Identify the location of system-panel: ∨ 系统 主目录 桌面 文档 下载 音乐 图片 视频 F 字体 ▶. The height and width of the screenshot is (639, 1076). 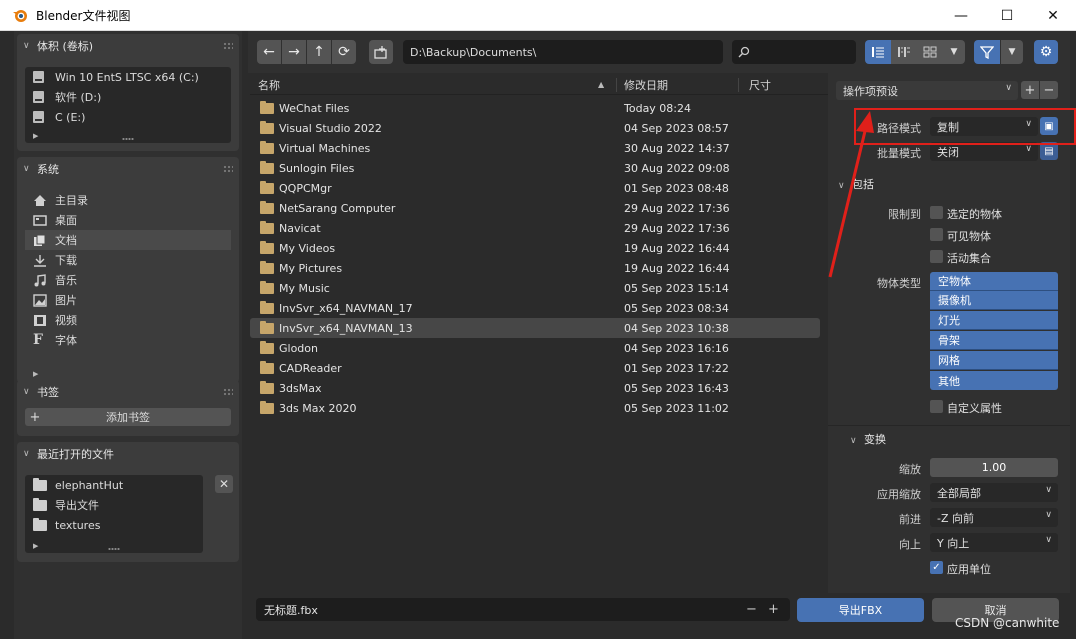
(128, 270).